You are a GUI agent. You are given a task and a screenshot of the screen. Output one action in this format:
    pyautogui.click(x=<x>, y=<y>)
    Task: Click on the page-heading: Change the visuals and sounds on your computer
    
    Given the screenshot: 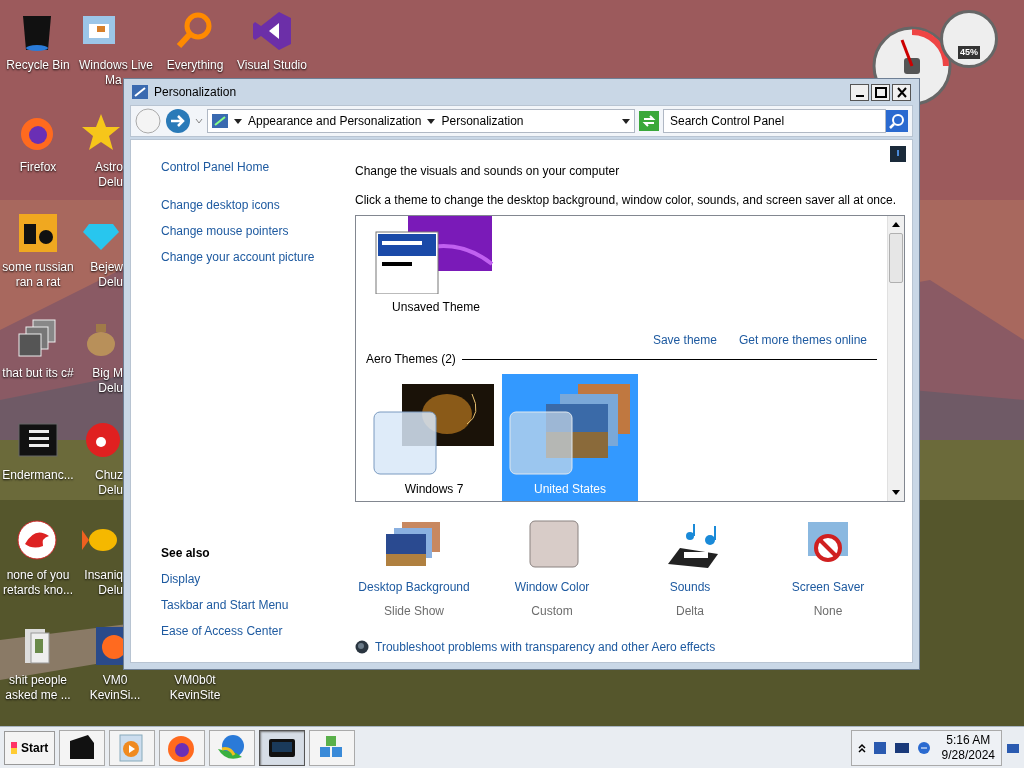 What is the action you would take?
    pyautogui.click(x=487, y=171)
    